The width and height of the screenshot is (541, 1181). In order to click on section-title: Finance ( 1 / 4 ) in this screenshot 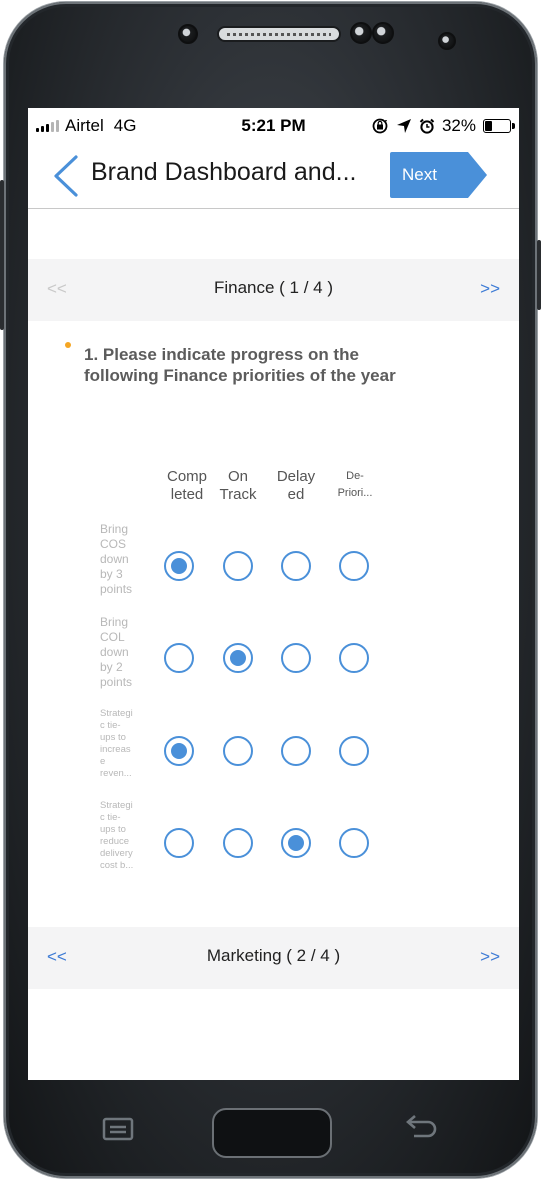, I will do `click(273, 287)`.